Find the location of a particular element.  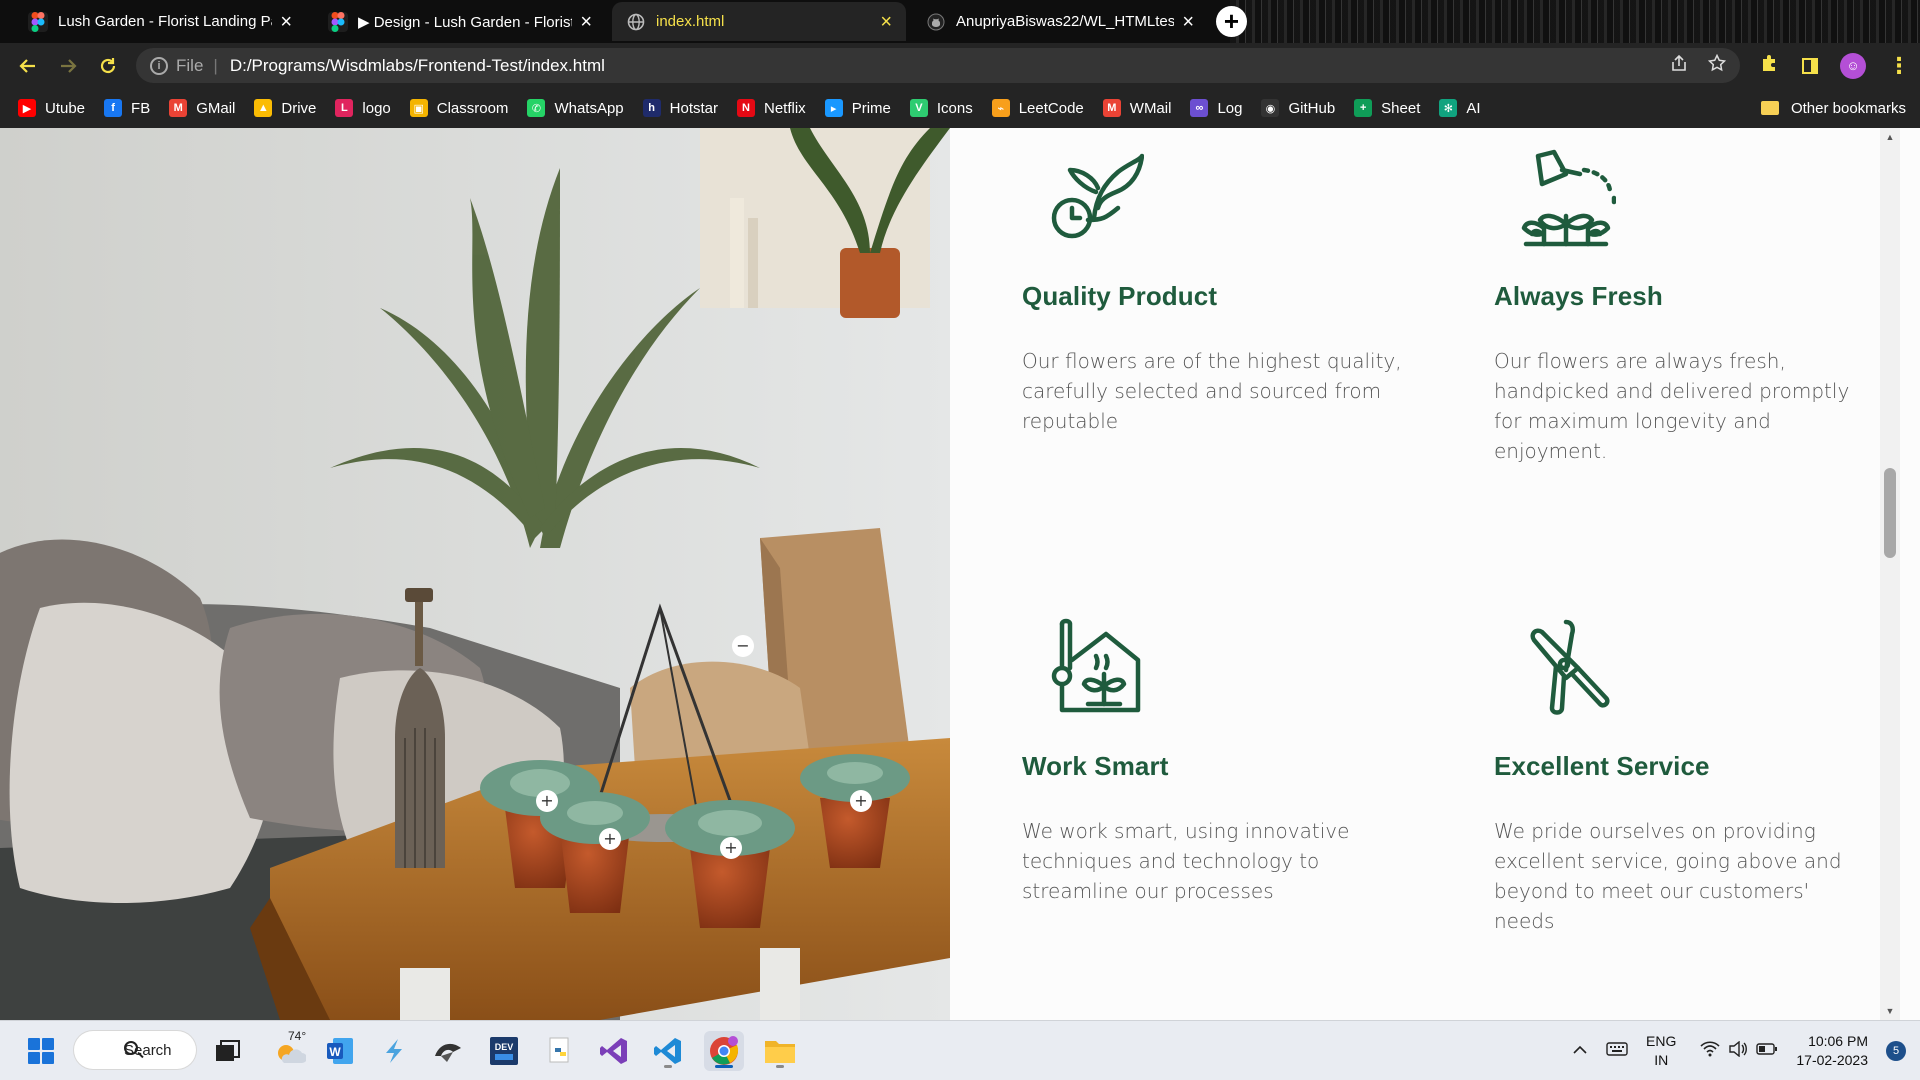

bookmark-ai: ✻ AI is located at coordinates (1460, 108).